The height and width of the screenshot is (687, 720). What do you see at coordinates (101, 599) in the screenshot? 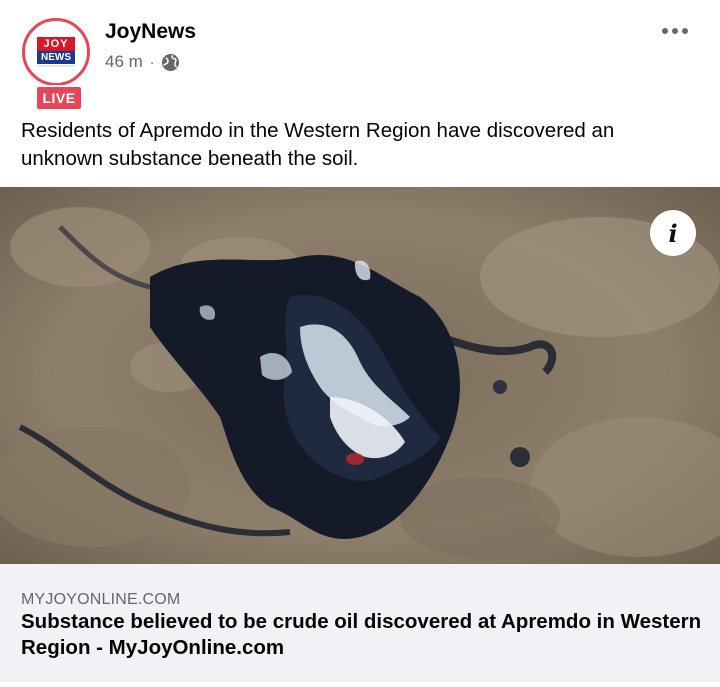
I see `link-domain: MYJOYONLINE.COM` at bounding box center [101, 599].